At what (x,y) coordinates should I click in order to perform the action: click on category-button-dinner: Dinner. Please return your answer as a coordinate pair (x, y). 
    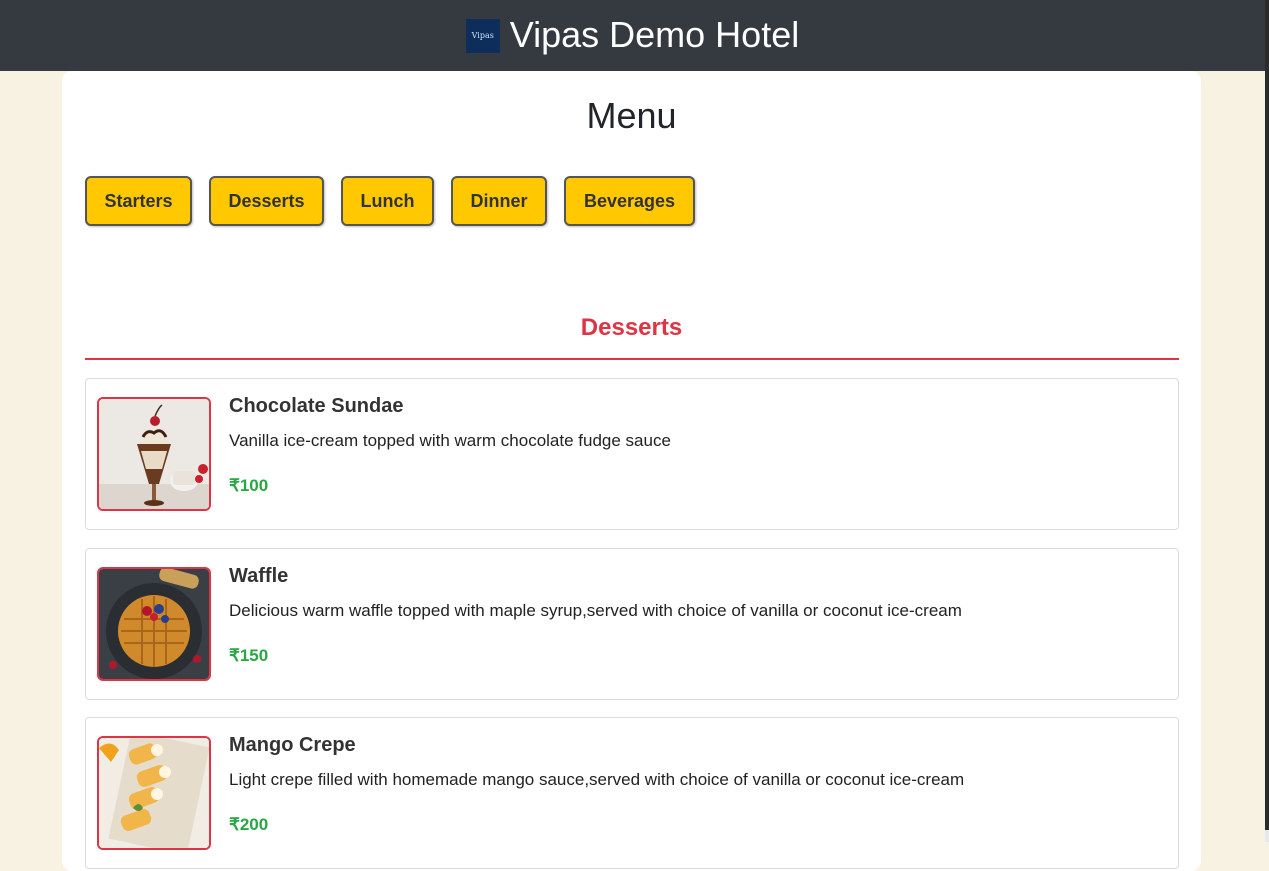
    Looking at the image, I should click on (499, 201).